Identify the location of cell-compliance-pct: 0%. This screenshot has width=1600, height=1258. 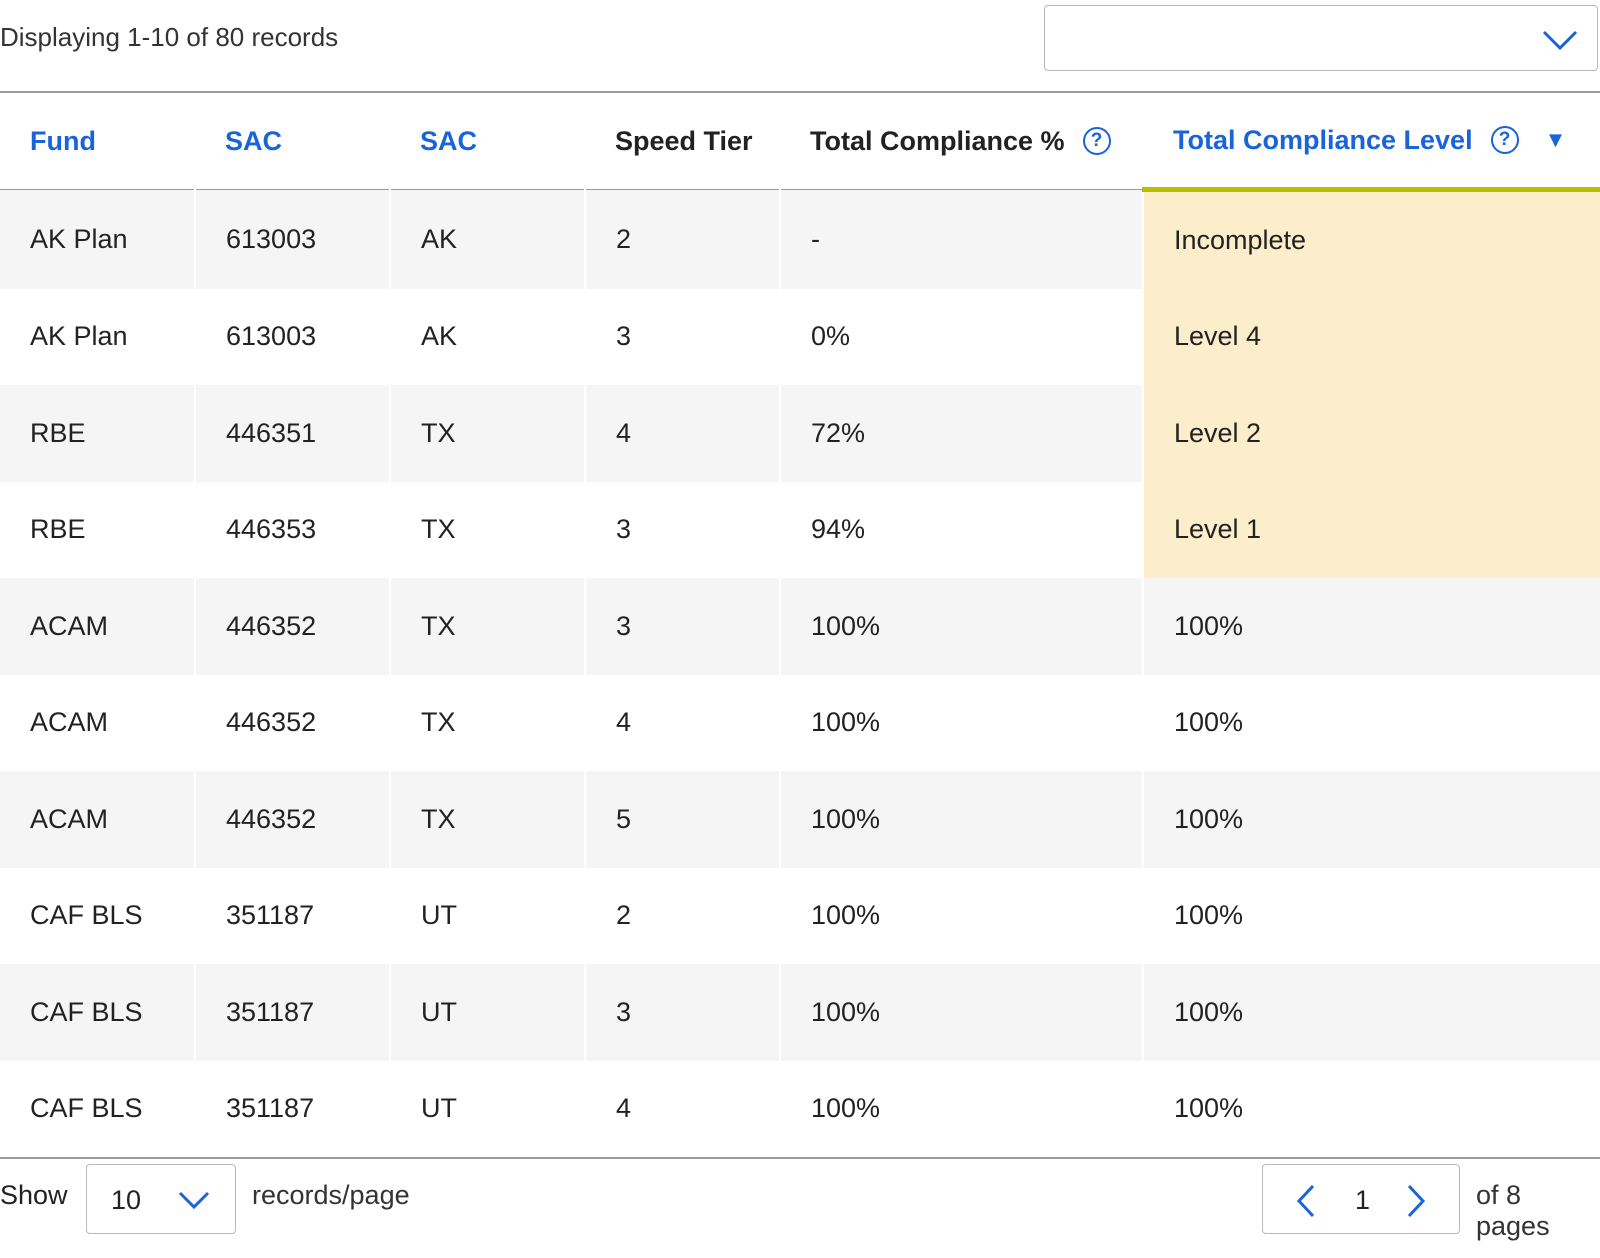
(962, 336).